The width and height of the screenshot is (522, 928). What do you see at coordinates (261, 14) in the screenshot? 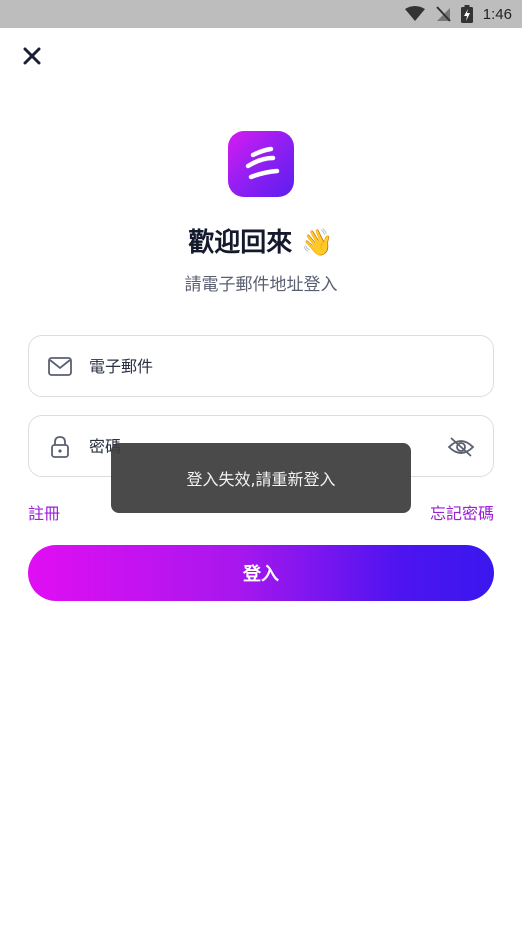
I see `status-bar: 1:46` at bounding box center [261, 14].